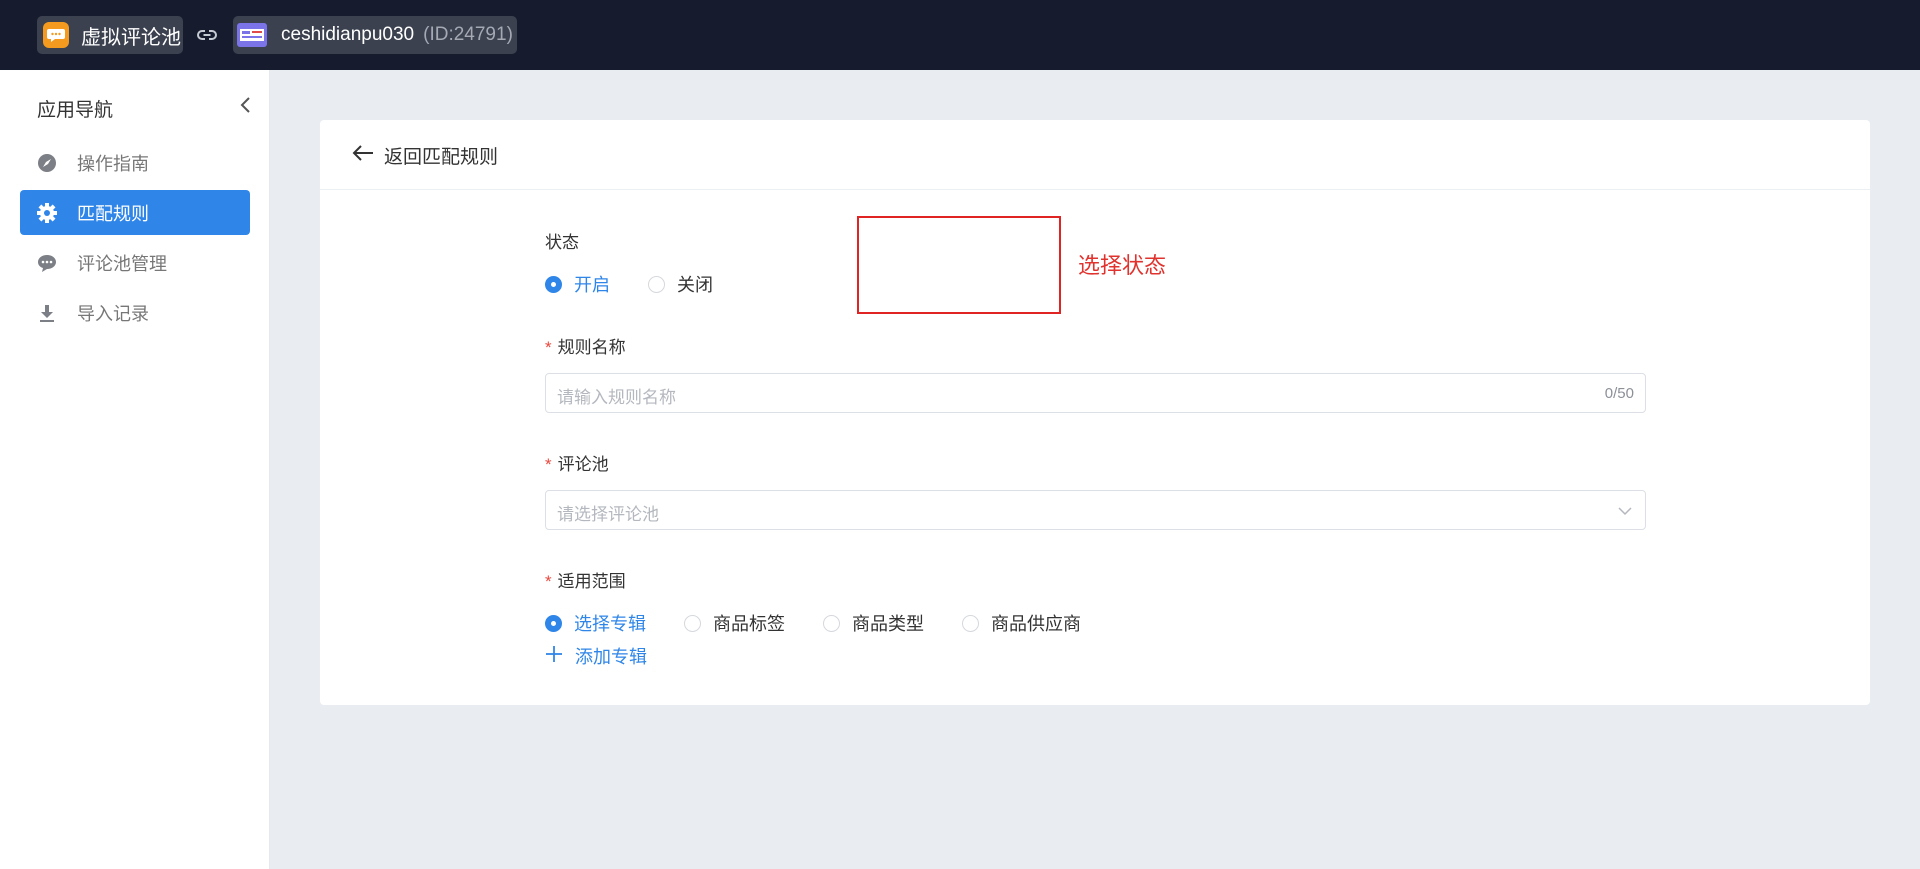 The width and height of the screenshot is (1920, 869). Describe the element at coordinates (122, 263) in the screenshot. I see `sidebar-item-label: 评论池管理` at that location.